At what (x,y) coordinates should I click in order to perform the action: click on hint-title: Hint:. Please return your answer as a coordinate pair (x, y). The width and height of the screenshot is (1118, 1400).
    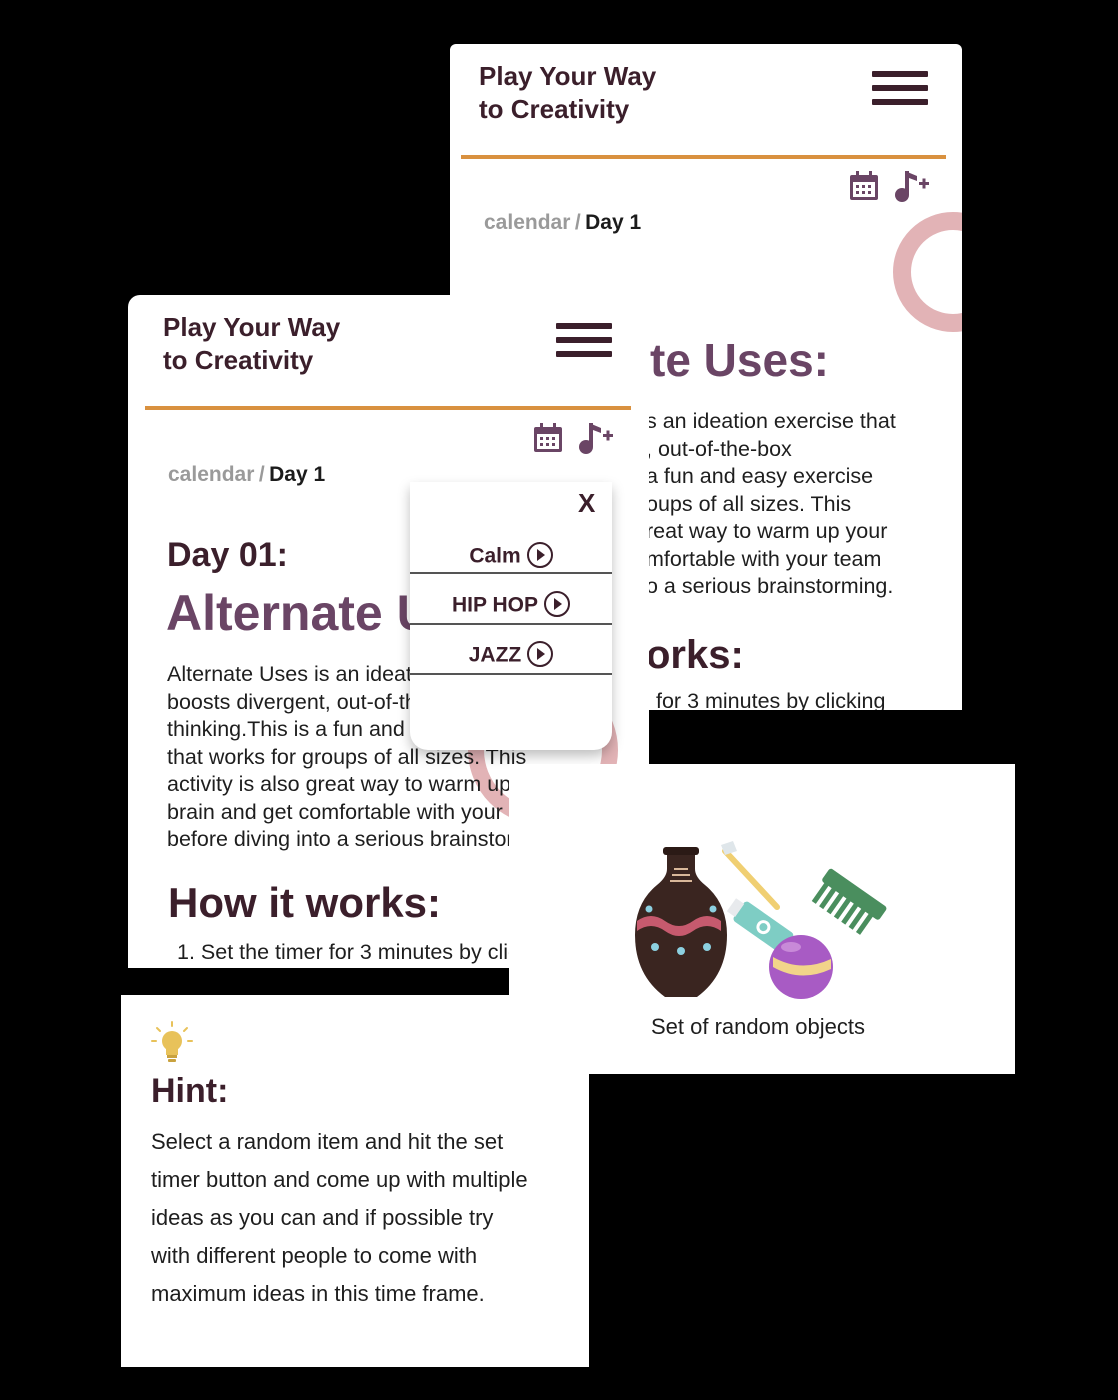
    Looking at the image, I should click on (190, 1091).